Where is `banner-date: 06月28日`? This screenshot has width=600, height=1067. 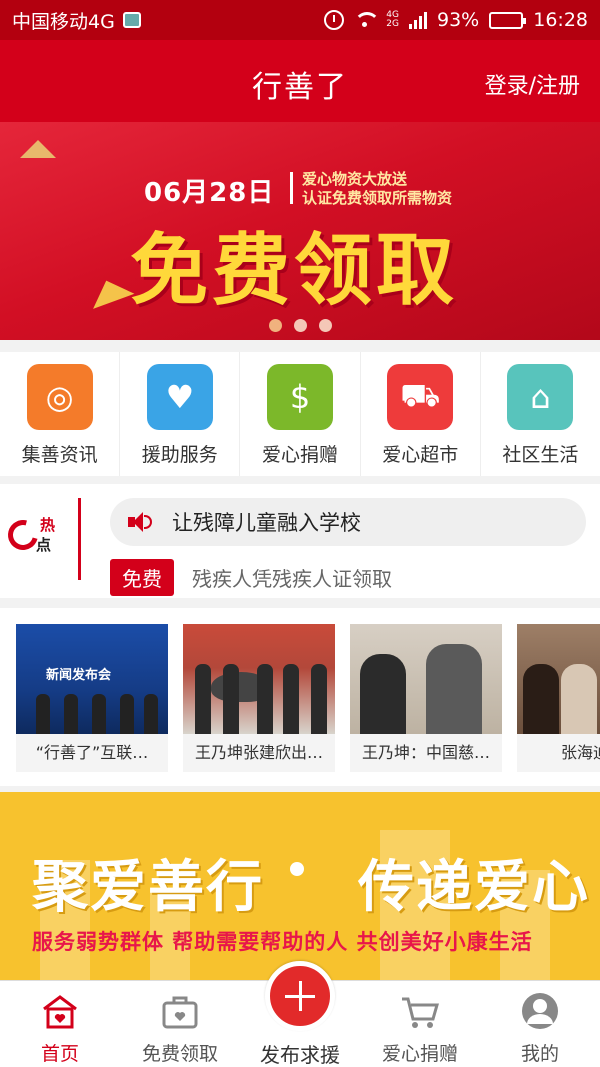
banner-date: 06月28日 is located at coordinates (209, 193).